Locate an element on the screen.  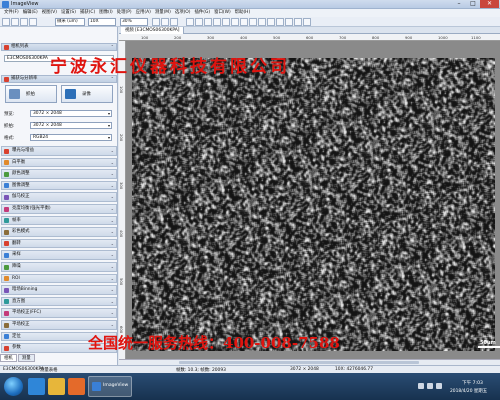
menu-options: 选项(O) is located at coordinates (183, 13).